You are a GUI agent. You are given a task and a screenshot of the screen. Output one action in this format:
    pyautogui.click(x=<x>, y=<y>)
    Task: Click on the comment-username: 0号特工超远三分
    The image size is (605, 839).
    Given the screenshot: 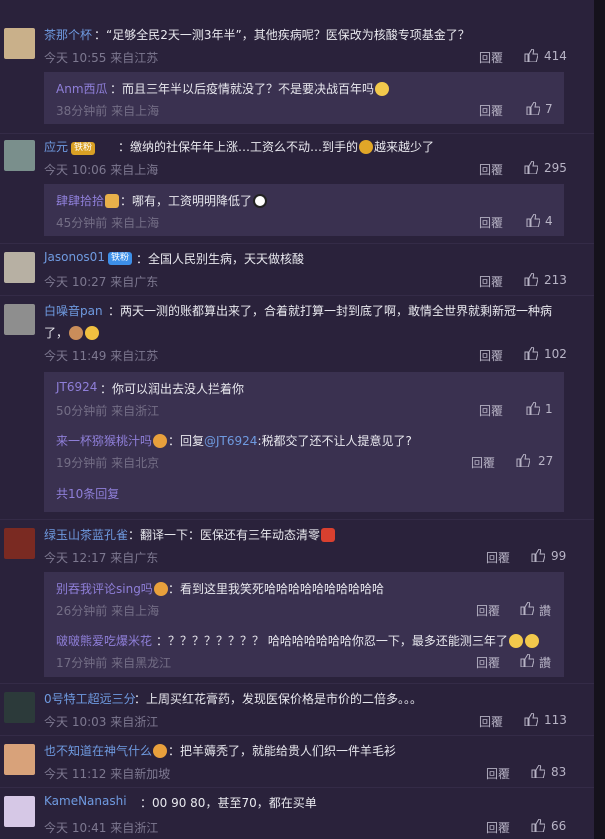 What is the action you would take?
    pyautogui.click(x=90, y=698)
    